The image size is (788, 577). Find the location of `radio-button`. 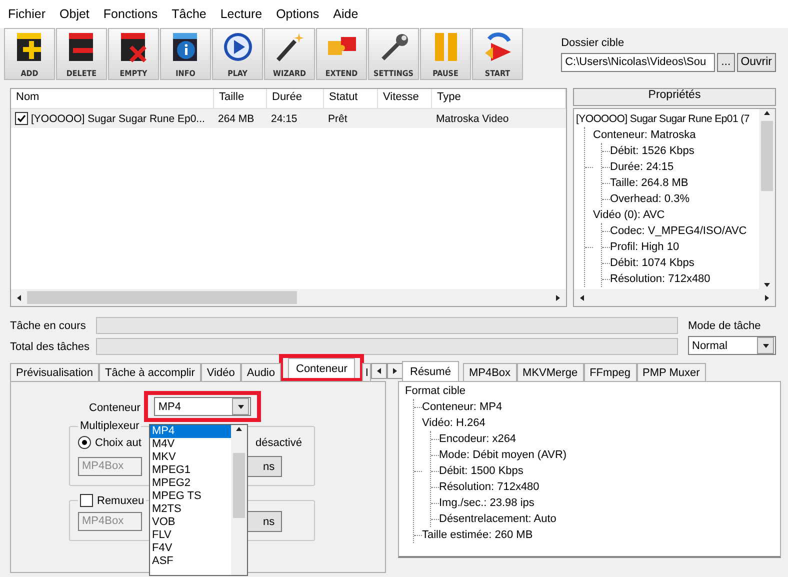

radio-button is located at coordinates (84, 442).